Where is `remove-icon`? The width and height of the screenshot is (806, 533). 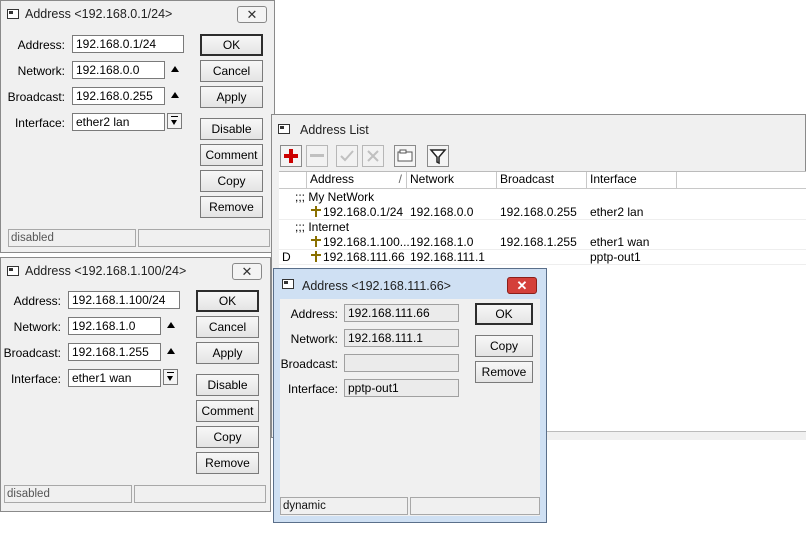
remove-icon is located at coordinates (317, 155).